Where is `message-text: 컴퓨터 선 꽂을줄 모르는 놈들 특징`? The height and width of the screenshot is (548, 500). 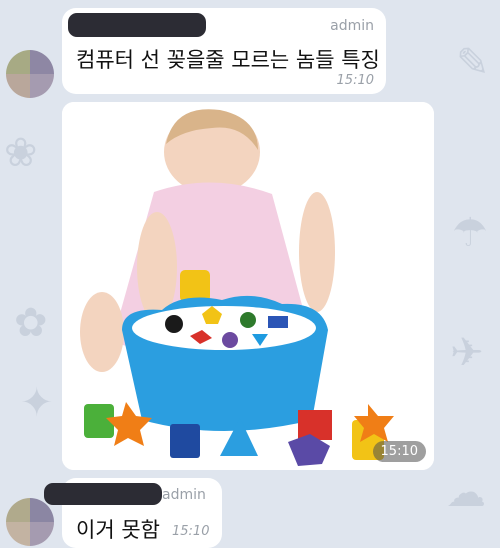 message-text: 컴퓨터 선 꽂을줄 모르는 놈들 특징 is located at coordinates (228, 60).